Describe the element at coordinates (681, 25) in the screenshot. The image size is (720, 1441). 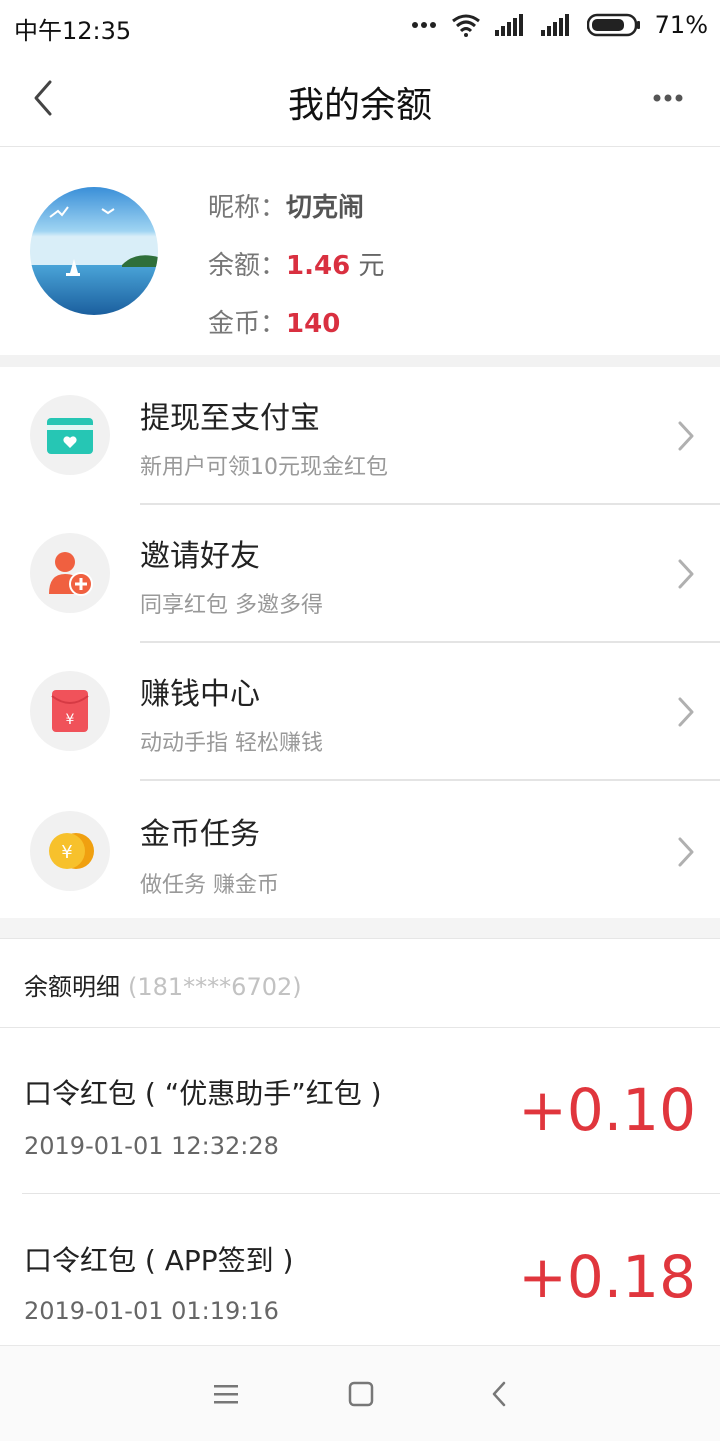
I see `battery-percent: 71%` at that location.